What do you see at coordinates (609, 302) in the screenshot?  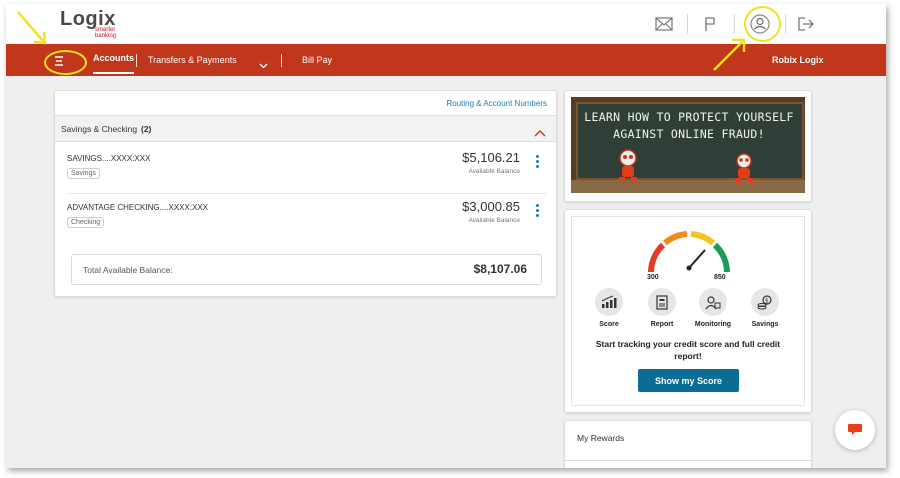 I see `bar-chart-icon` at bounding box center [609, 302].